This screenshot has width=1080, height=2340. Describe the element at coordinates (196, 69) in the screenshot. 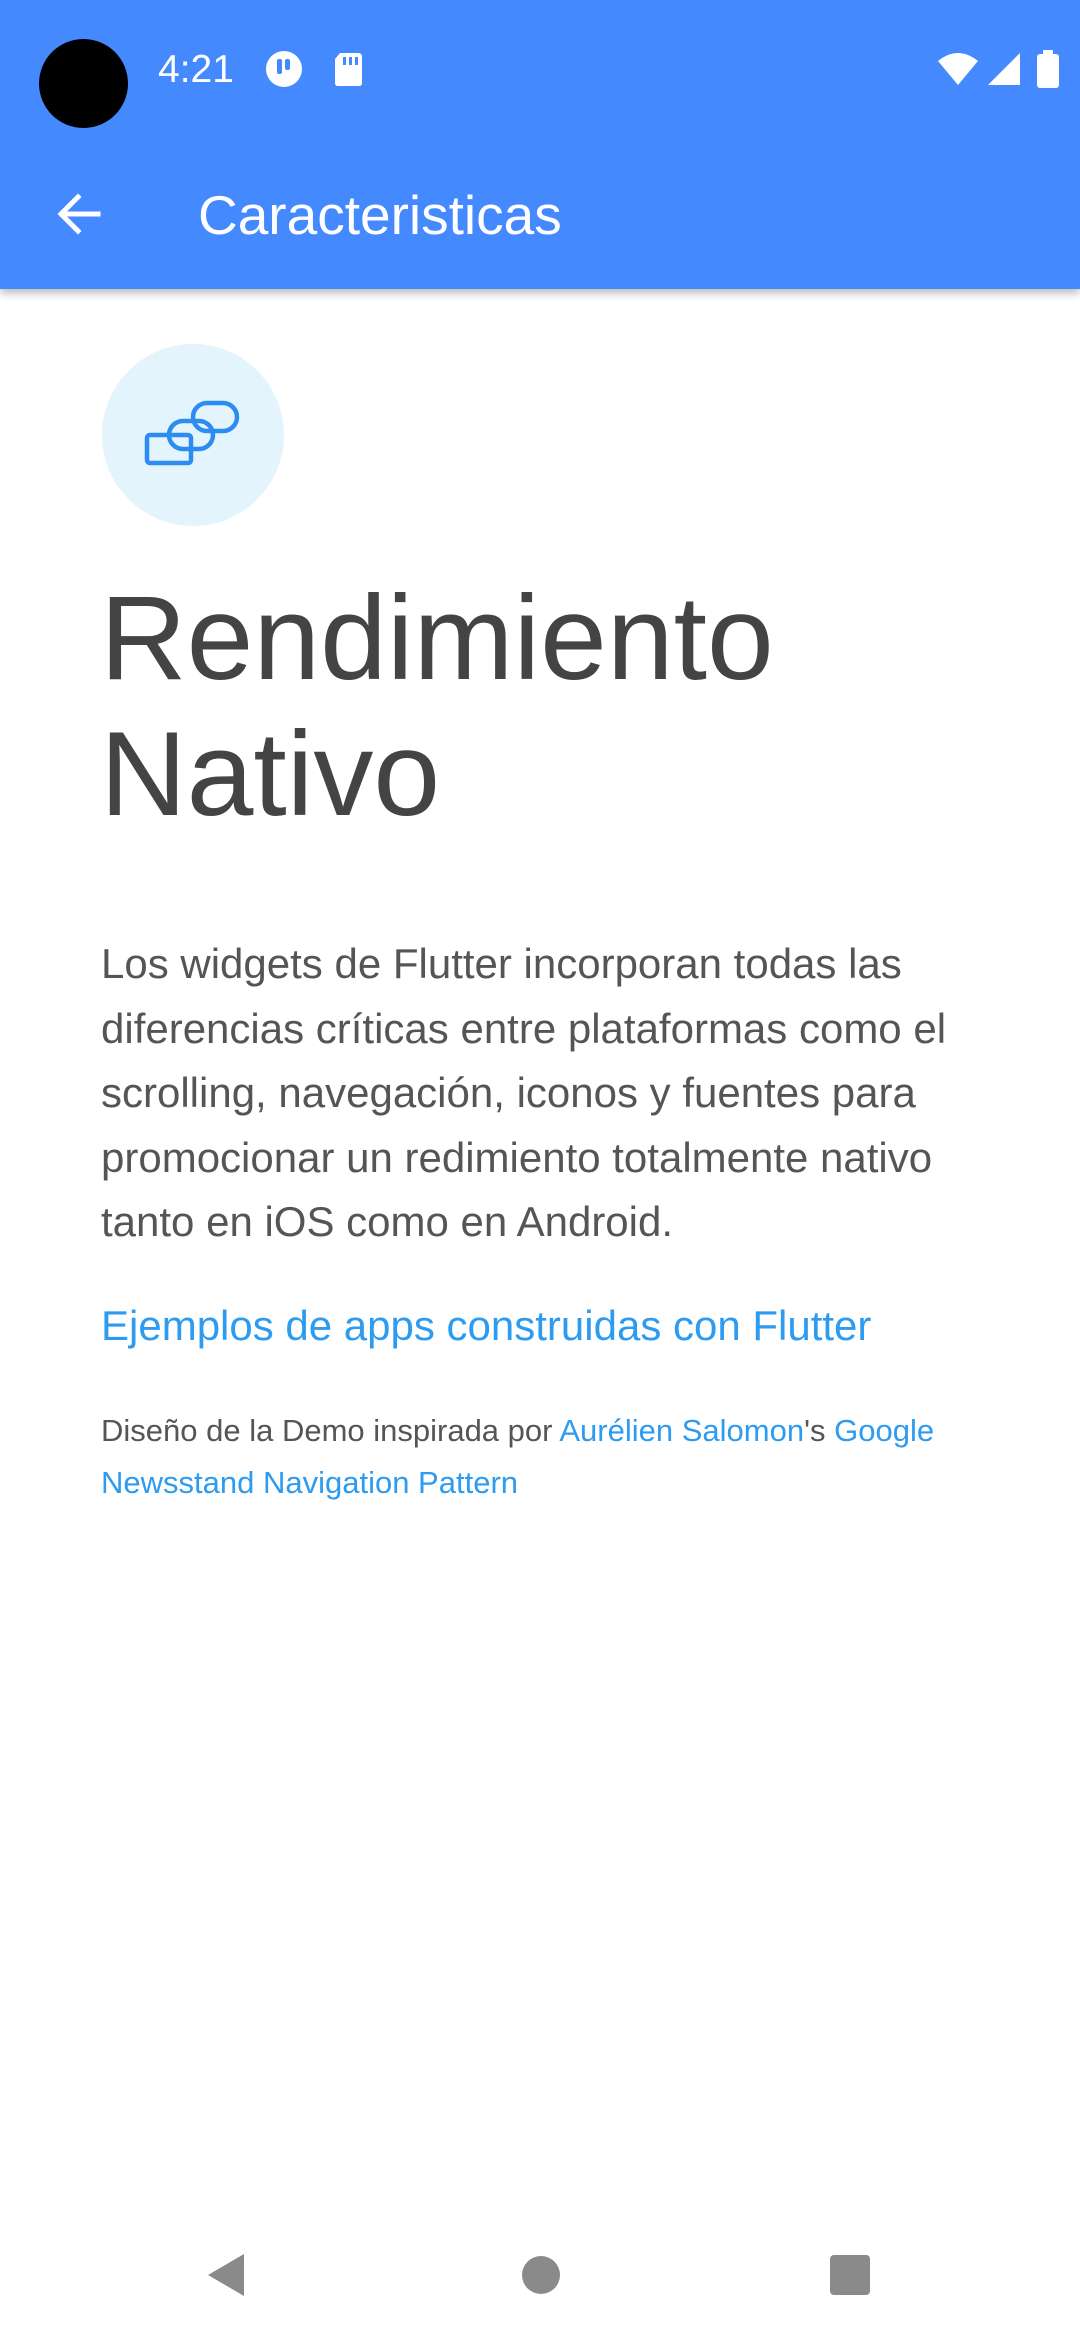

I see `status-time: 4:21` at that location.